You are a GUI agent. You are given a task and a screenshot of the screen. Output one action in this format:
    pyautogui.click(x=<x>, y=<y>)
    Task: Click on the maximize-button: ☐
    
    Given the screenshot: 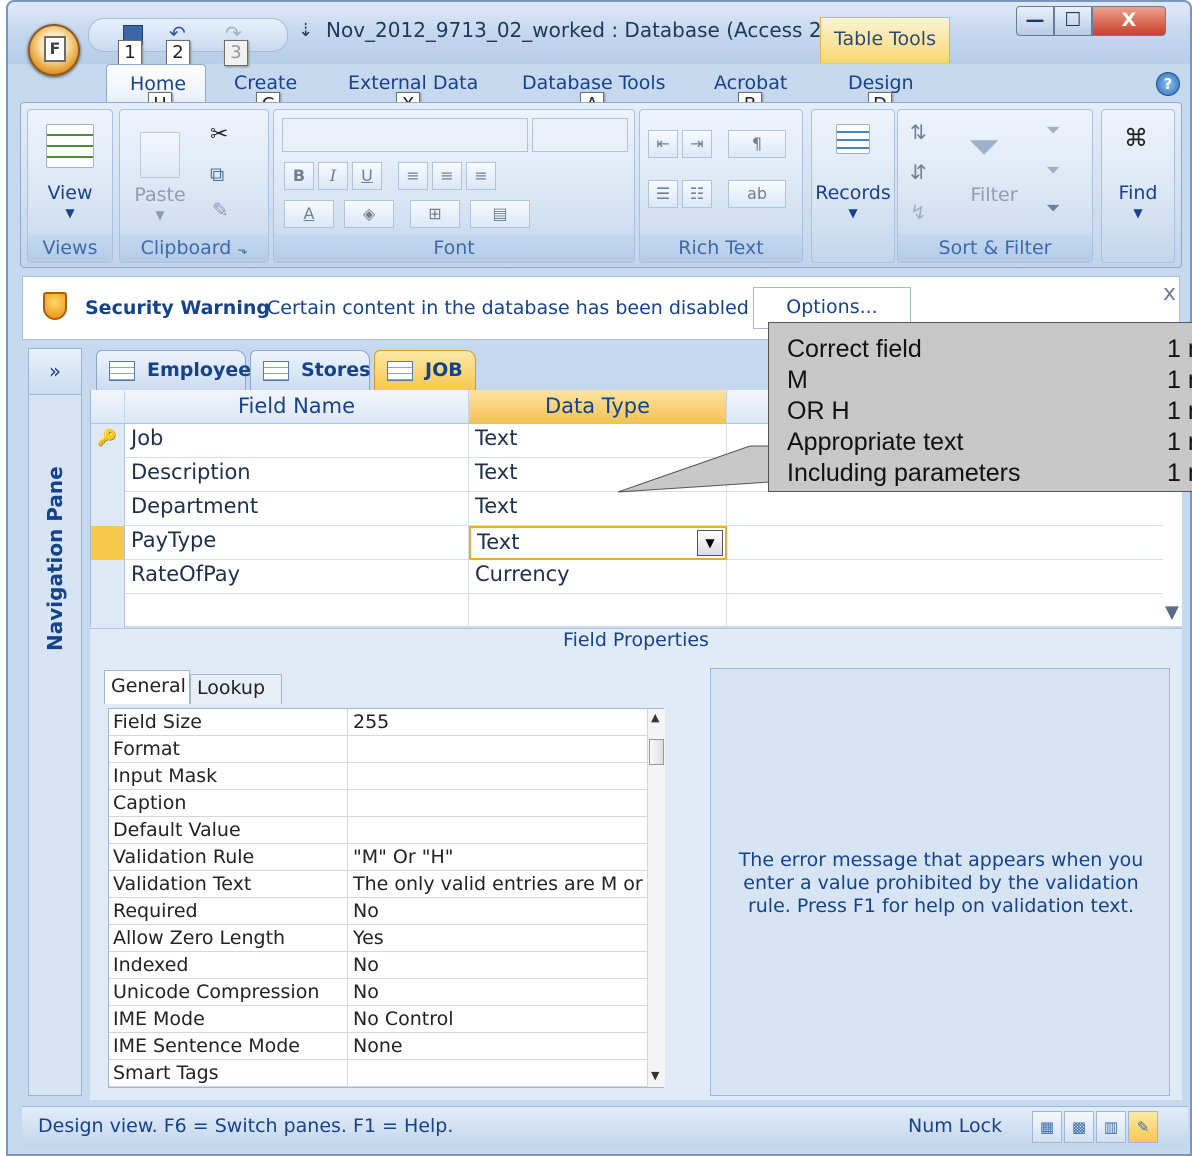 What is the action you would take?
    pyautogui.click(x=1073, y=21)
    